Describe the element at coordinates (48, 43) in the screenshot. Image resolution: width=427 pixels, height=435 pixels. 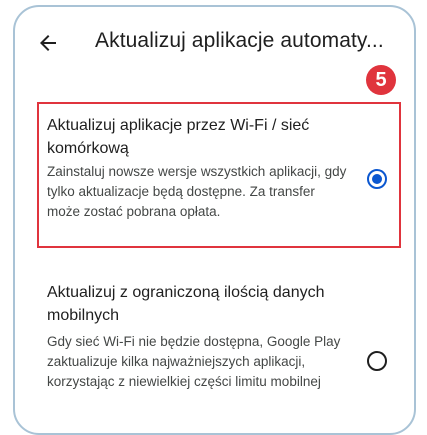
I see `back-arrow-icon` at that location.